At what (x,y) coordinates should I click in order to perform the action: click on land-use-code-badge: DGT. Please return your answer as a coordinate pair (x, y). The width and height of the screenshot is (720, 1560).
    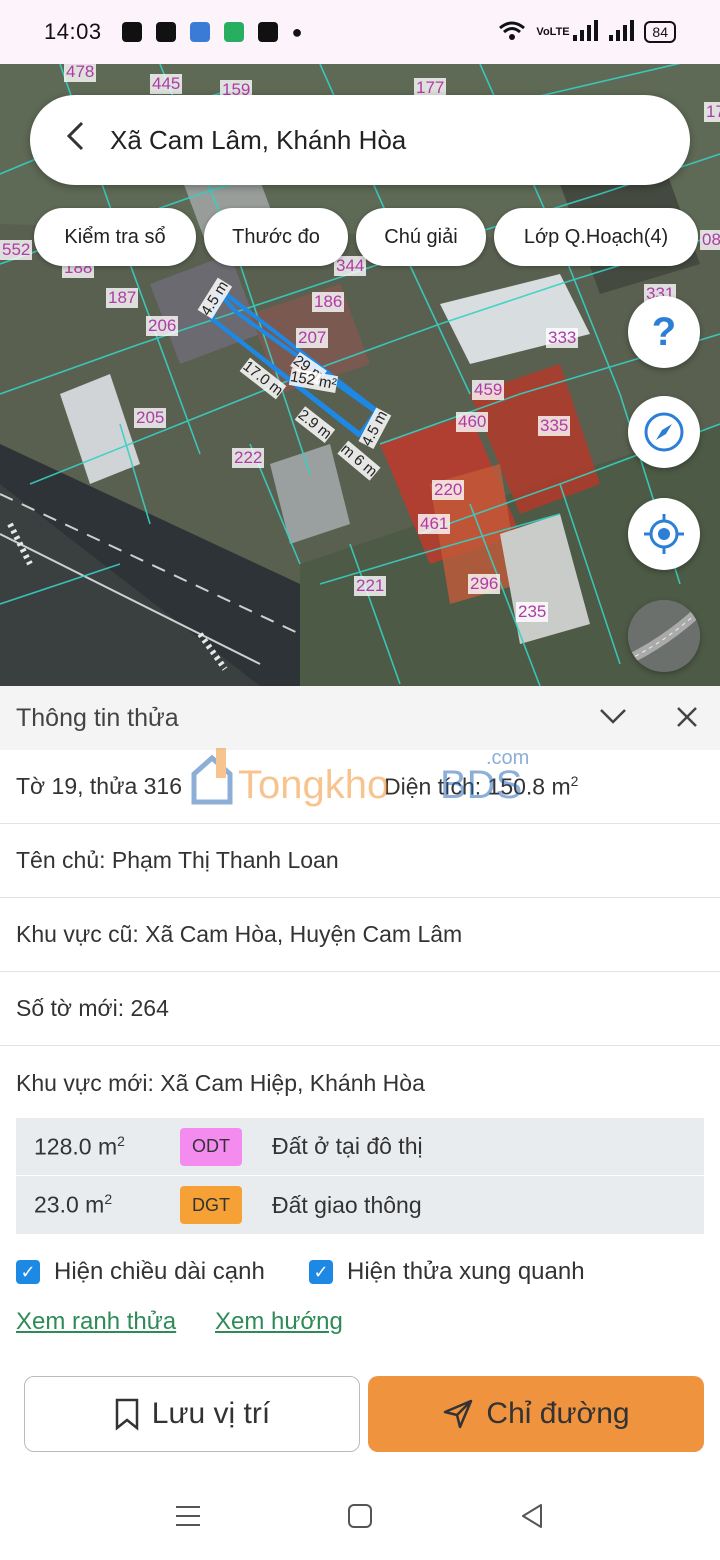
    Looking at the image, I should click on (211, 1205).